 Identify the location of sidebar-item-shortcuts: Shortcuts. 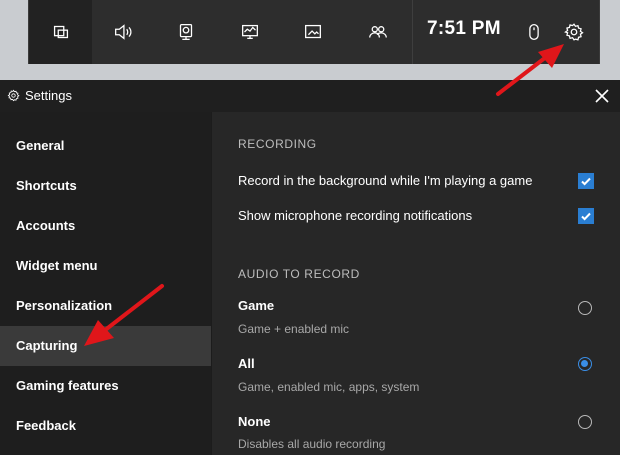
(105, 186).